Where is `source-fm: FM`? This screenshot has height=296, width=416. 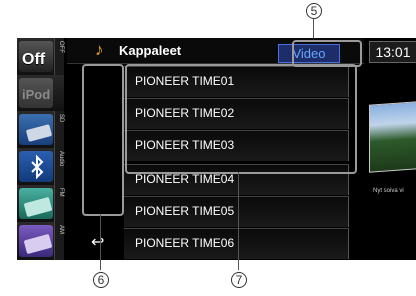 source-fm: FM is located at coordinates (40, 204).